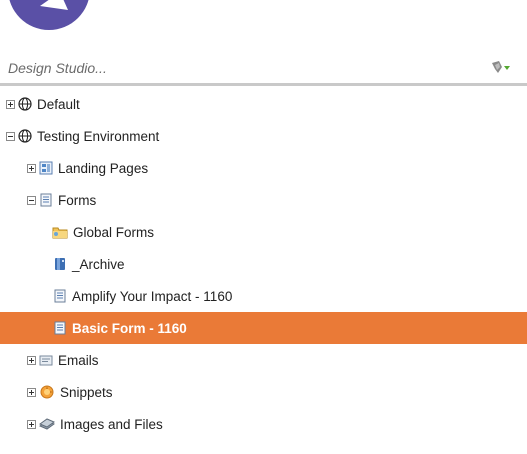 Image resolution: width=527 pixels, height=454 pixels. I want to click on tree-item-label: Forms, so click(77, 200).